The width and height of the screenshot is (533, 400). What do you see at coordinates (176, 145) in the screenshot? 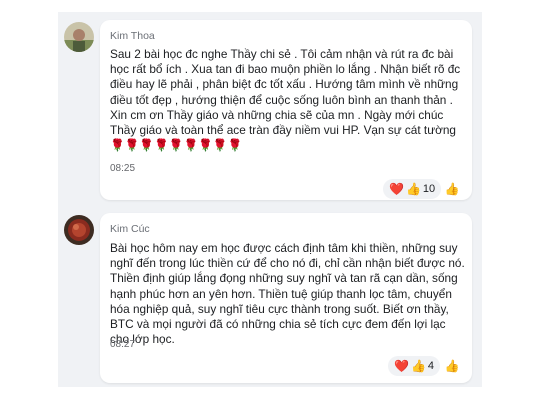
I see `rose-emojis: 🌹🌹🌹🌹🌹🌹🌹🌹🌹` at bounding box center [176, 145].